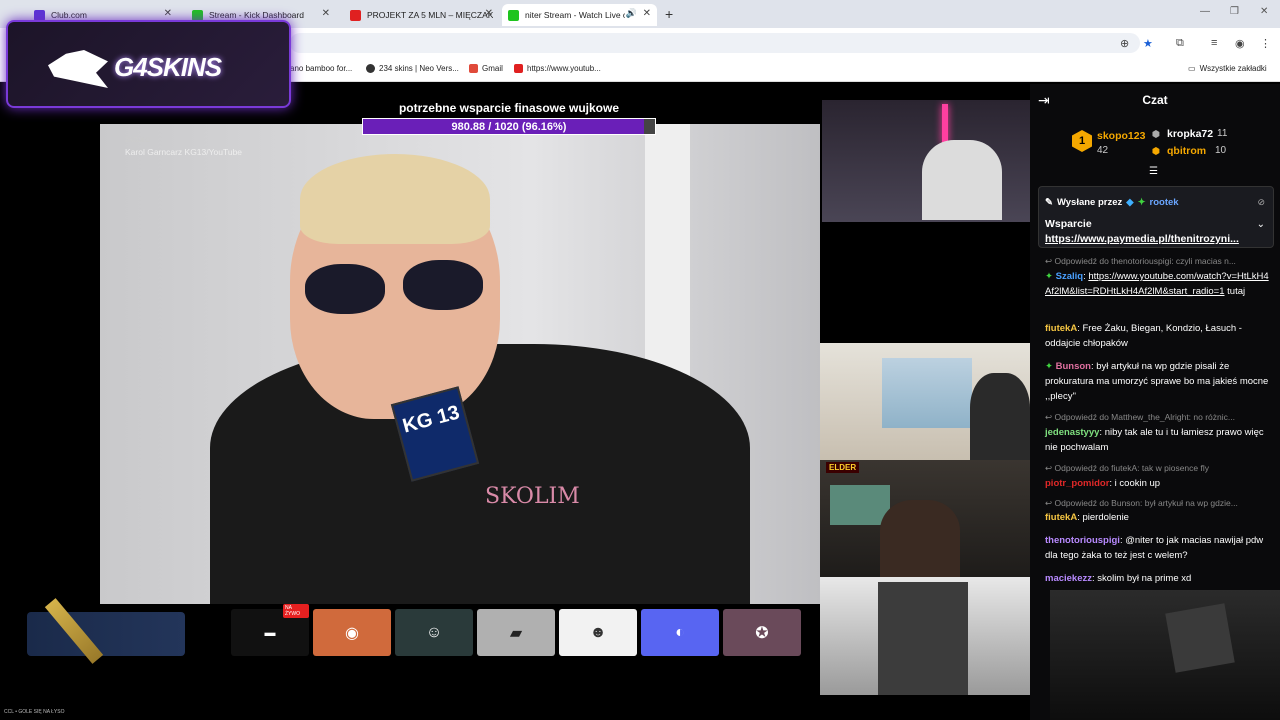 The width and height of the screenshot is (1280, 720). What do you see at coordinates (860, 505) in the screenshot?
I see `aquarium` at bounding box center [860, 505].